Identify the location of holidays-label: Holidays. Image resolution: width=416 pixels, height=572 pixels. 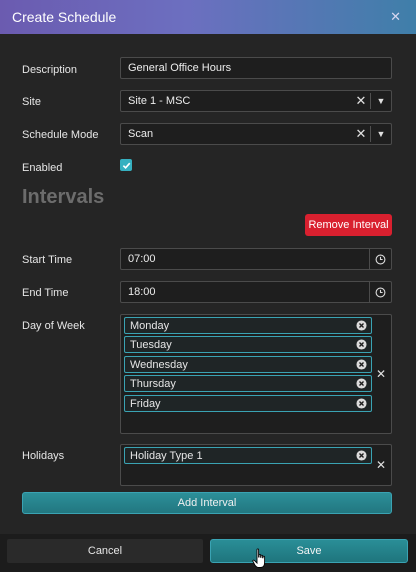
(43, 456).